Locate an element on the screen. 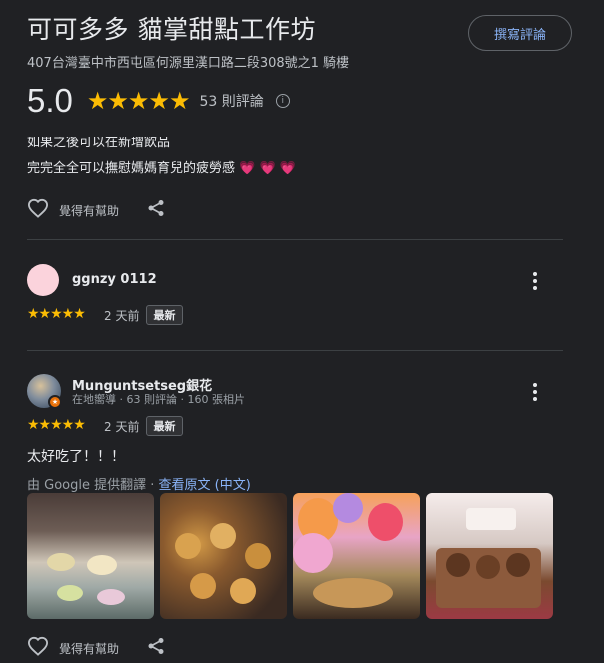 The height and width of the screenshot is (663, 604). rating-summary: 5.0 ★★★★★ 53 則評論 i is located at coordinates (158, 101).